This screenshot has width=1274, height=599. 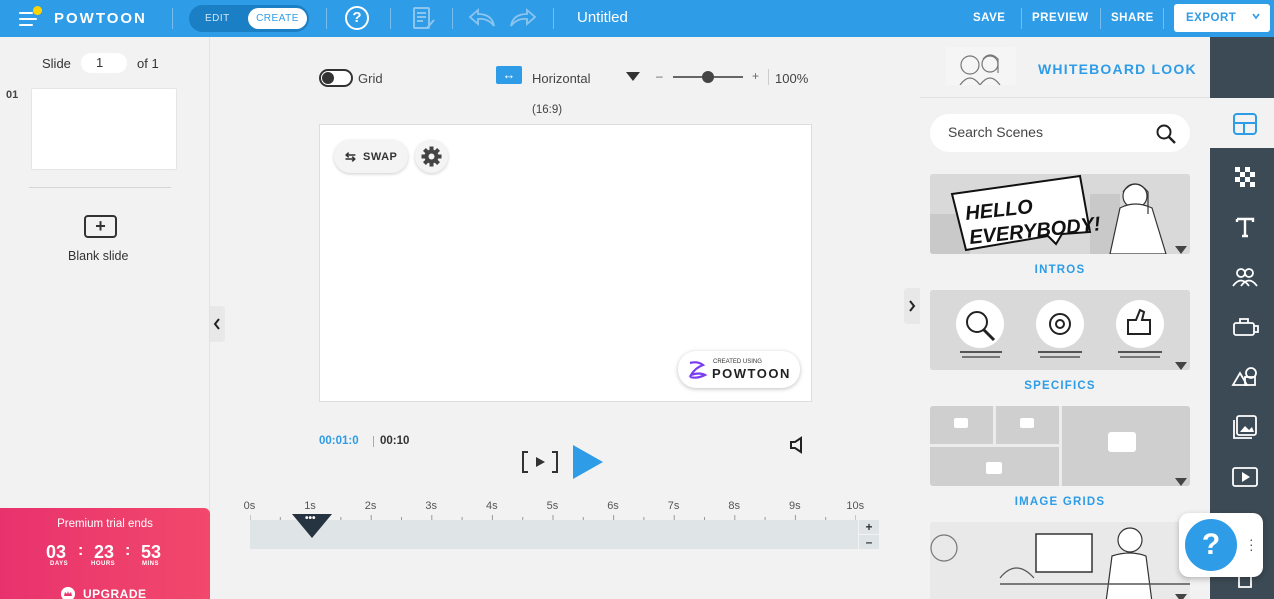 I want to click on mode-edit-label: EDIT, so click(x=217, y=18).